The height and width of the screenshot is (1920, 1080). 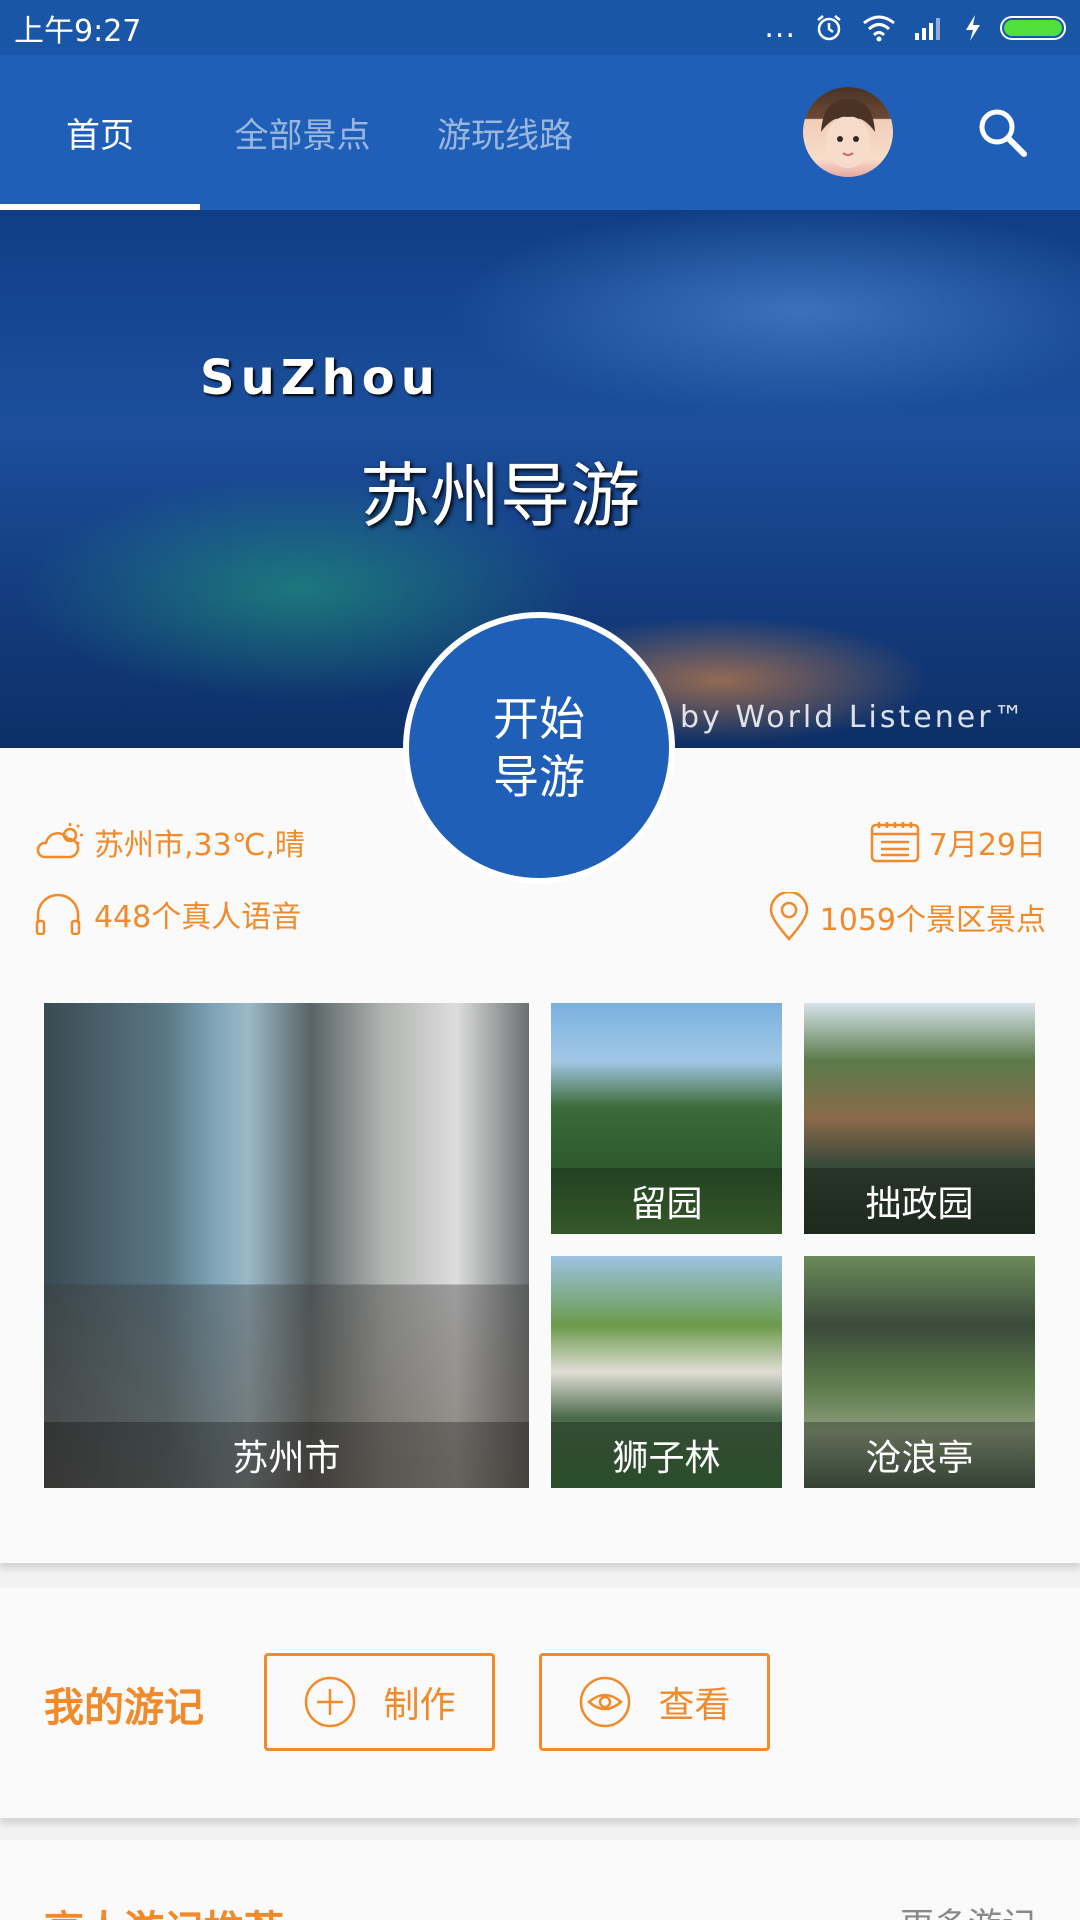 I want to click on recommended-title: 高人游记推荐, so click(x=164, y=1909).